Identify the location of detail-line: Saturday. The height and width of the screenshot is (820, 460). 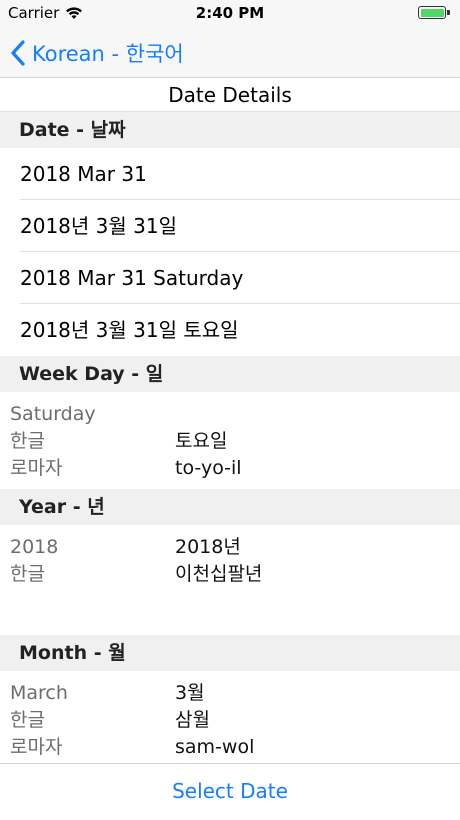
(235, 414).